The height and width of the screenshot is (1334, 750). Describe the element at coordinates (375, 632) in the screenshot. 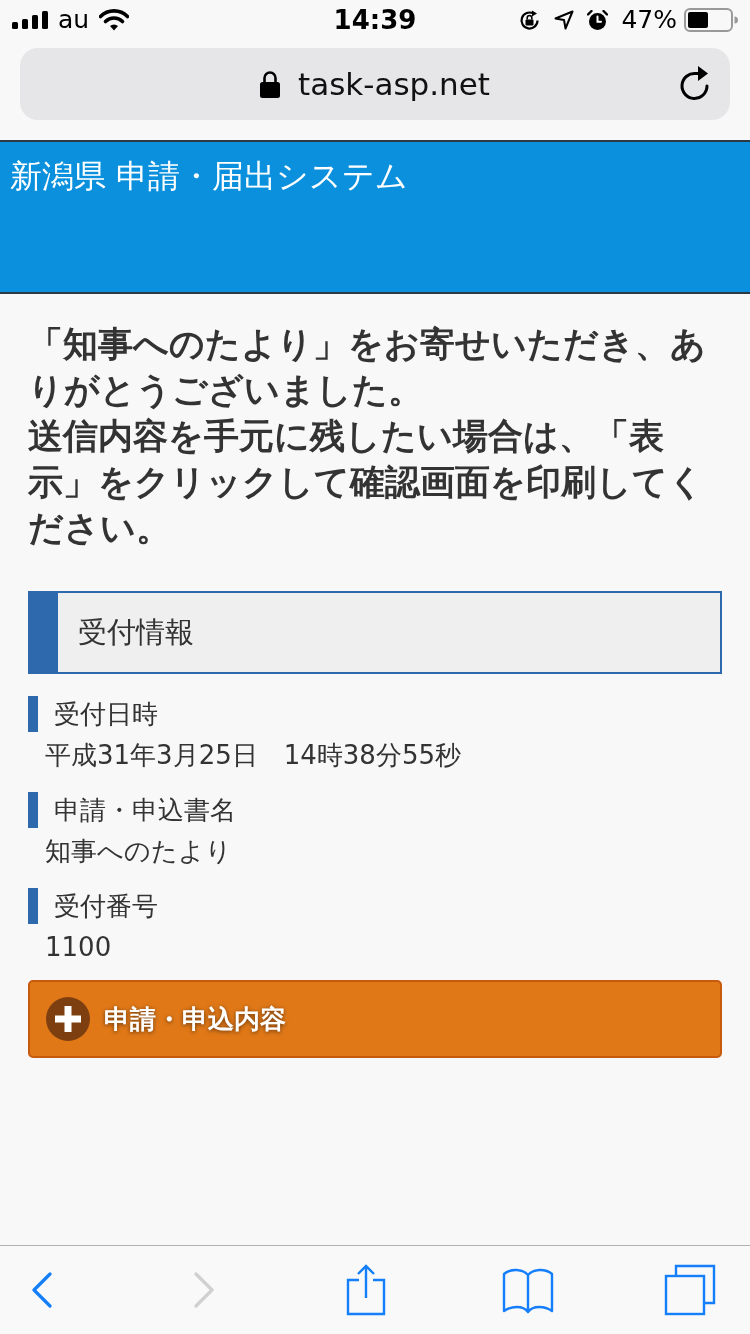

I see `section-header: 受付情報` at that location.